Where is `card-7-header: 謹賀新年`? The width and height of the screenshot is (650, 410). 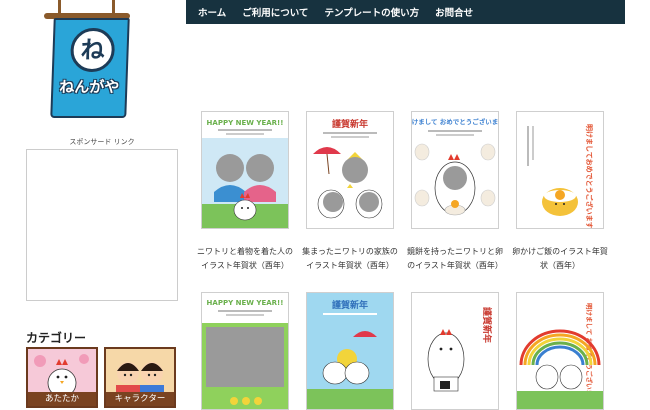
card-7-header: 謹賀新年 is located at coordinates (487, 325).